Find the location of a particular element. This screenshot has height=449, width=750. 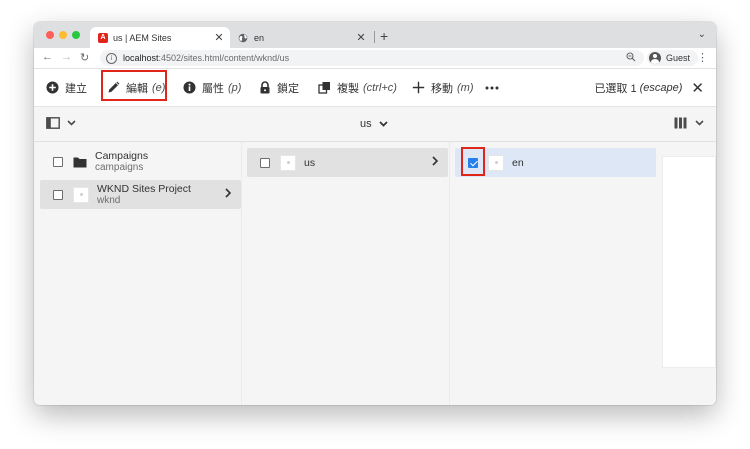

site-info-icon: i is located at coordinates (111, 58).